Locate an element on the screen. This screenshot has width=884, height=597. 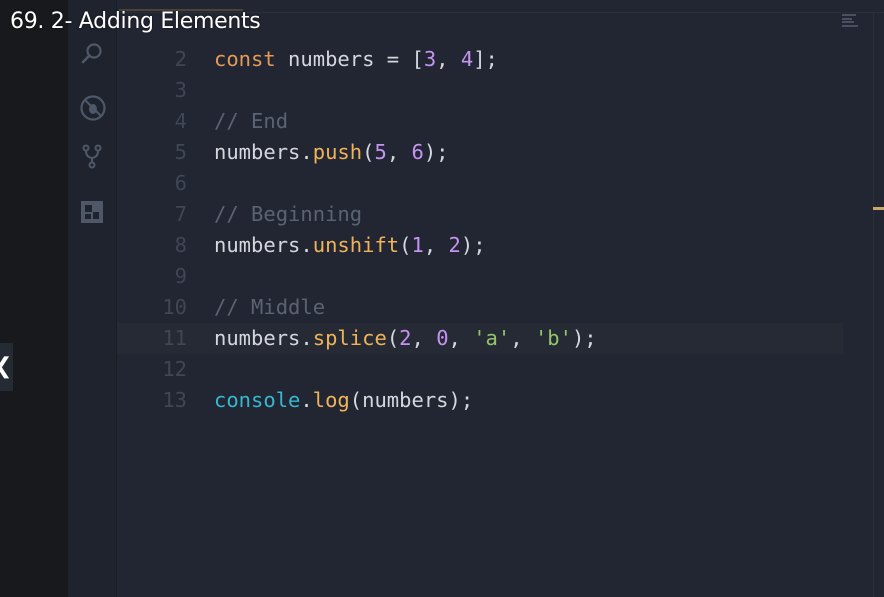
code-line: 8 numbers.unshift(1, 2); is located at coordinates (480, 245).